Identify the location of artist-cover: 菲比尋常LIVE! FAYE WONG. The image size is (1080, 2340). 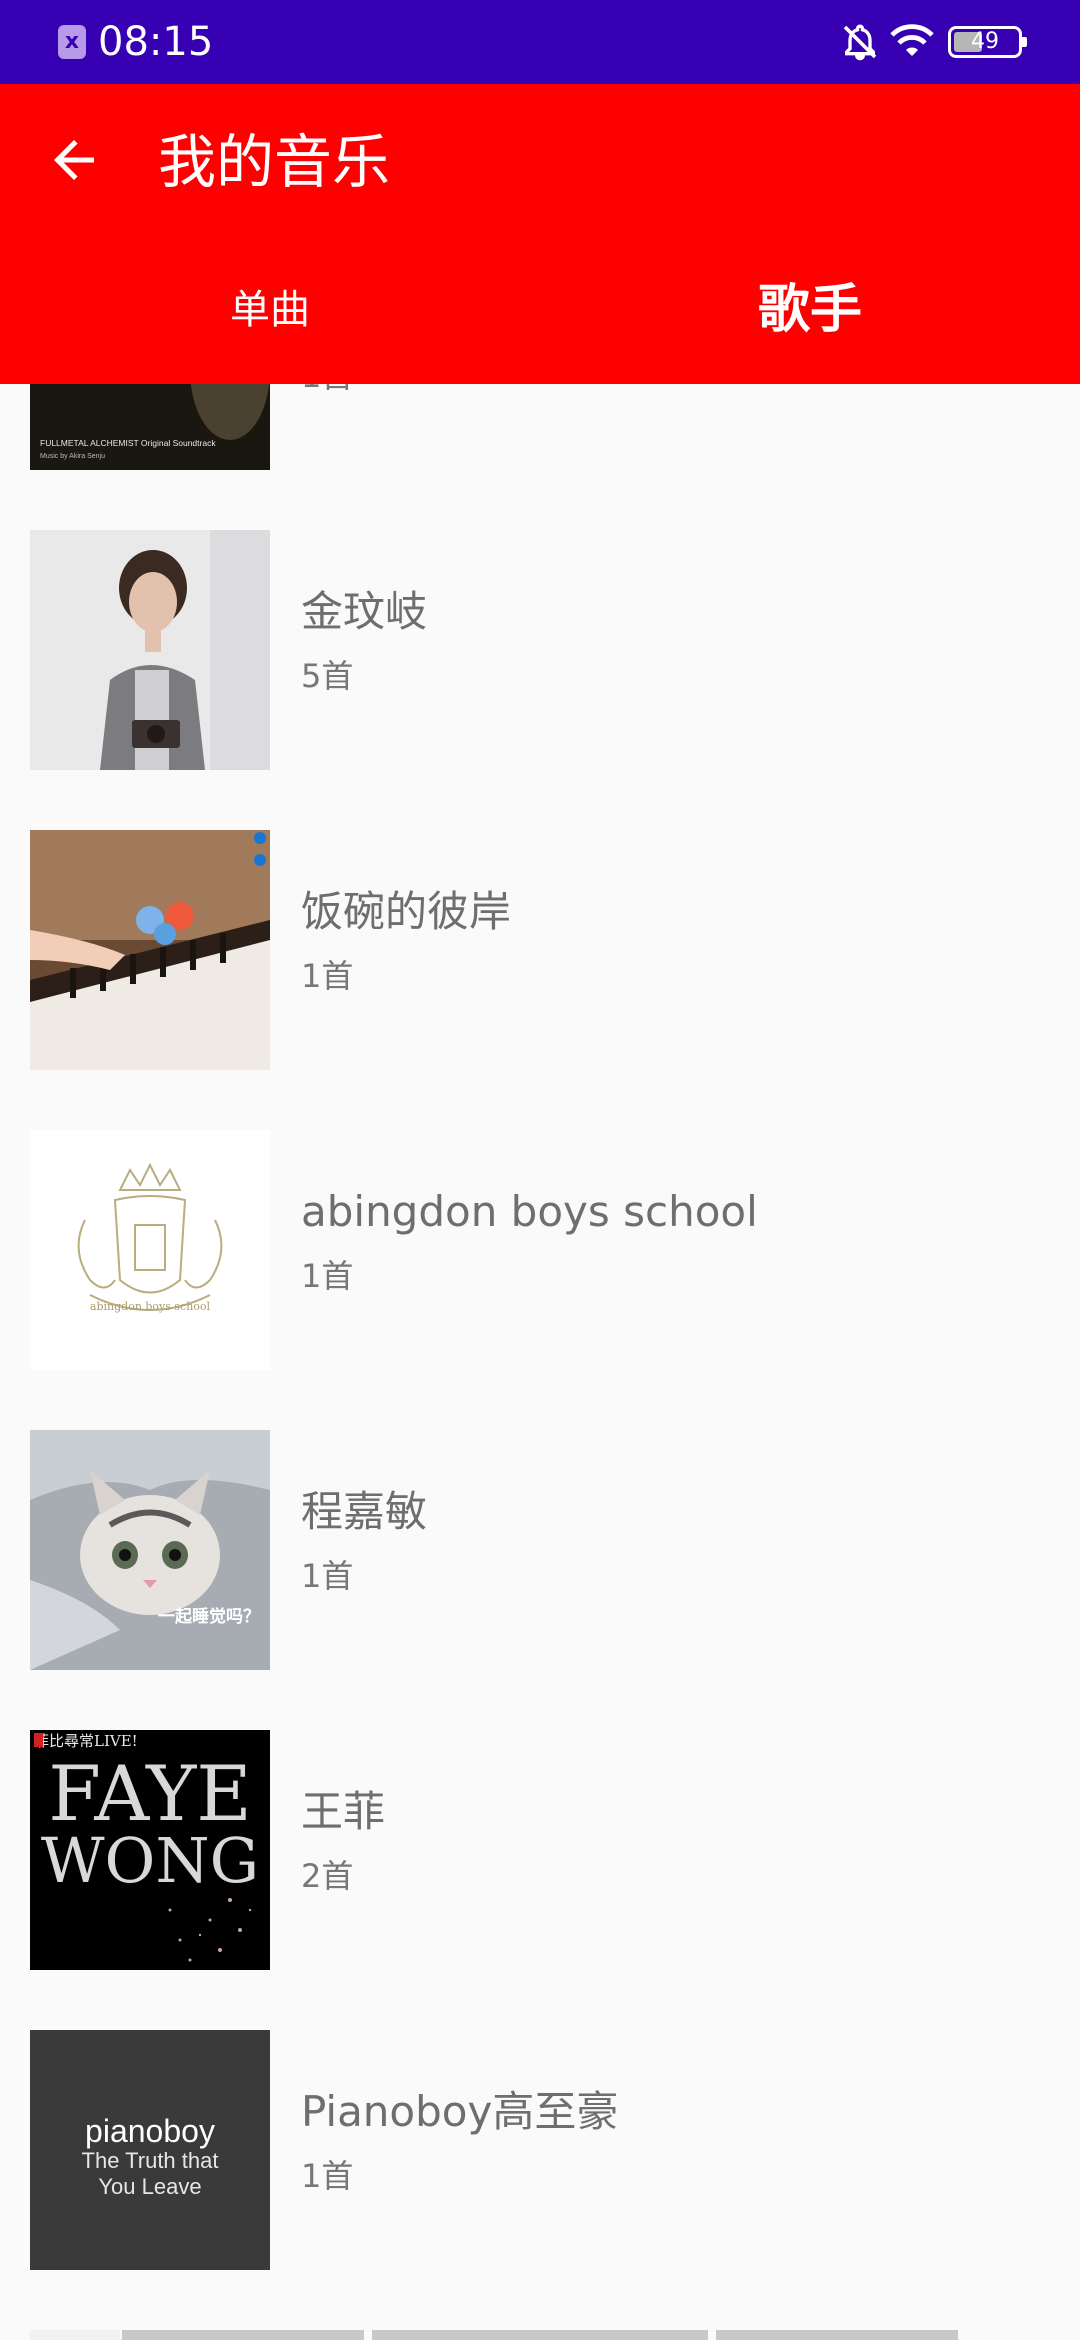
(150, 1850).